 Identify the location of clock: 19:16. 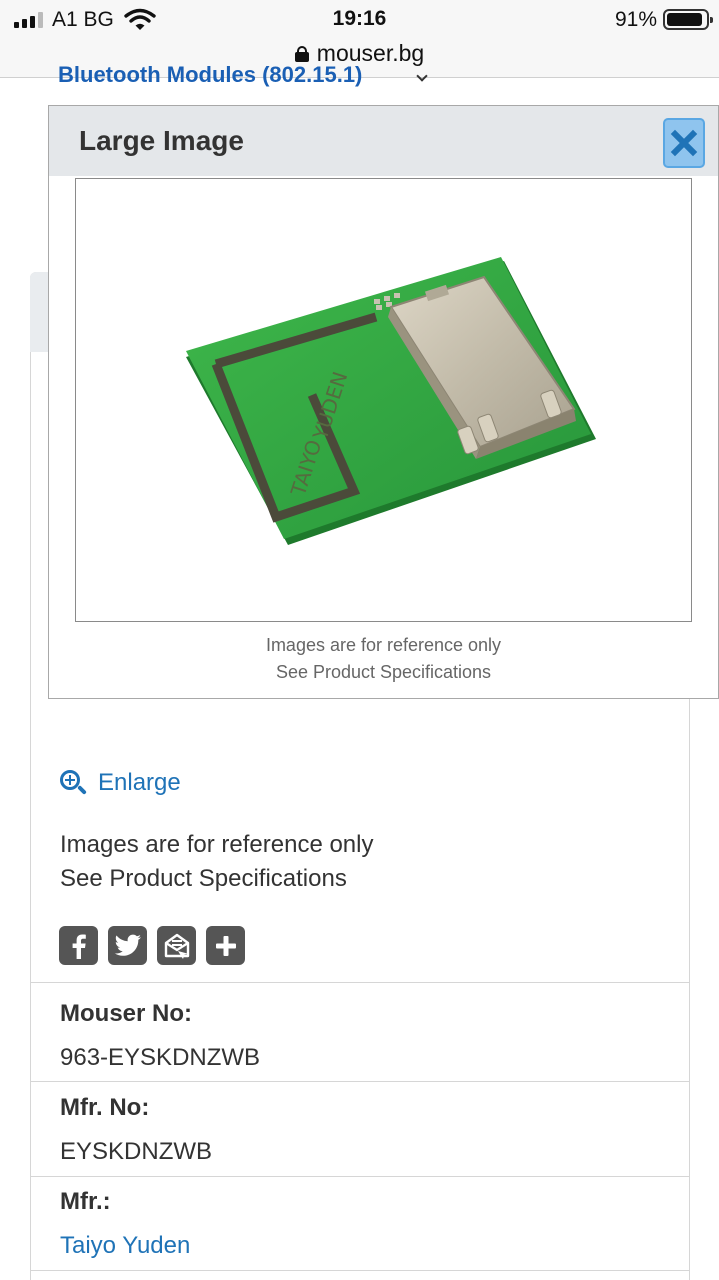
(359, 18).